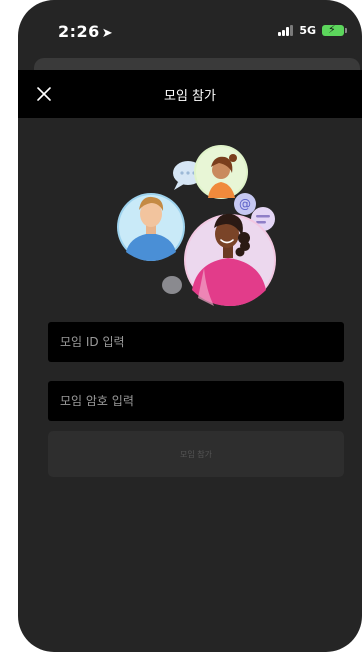 The height and width of the screenshot is (652, 364). Describe the element at coordinates (307, 30) in the screenshot. I see `network-type: 5G` at that location.